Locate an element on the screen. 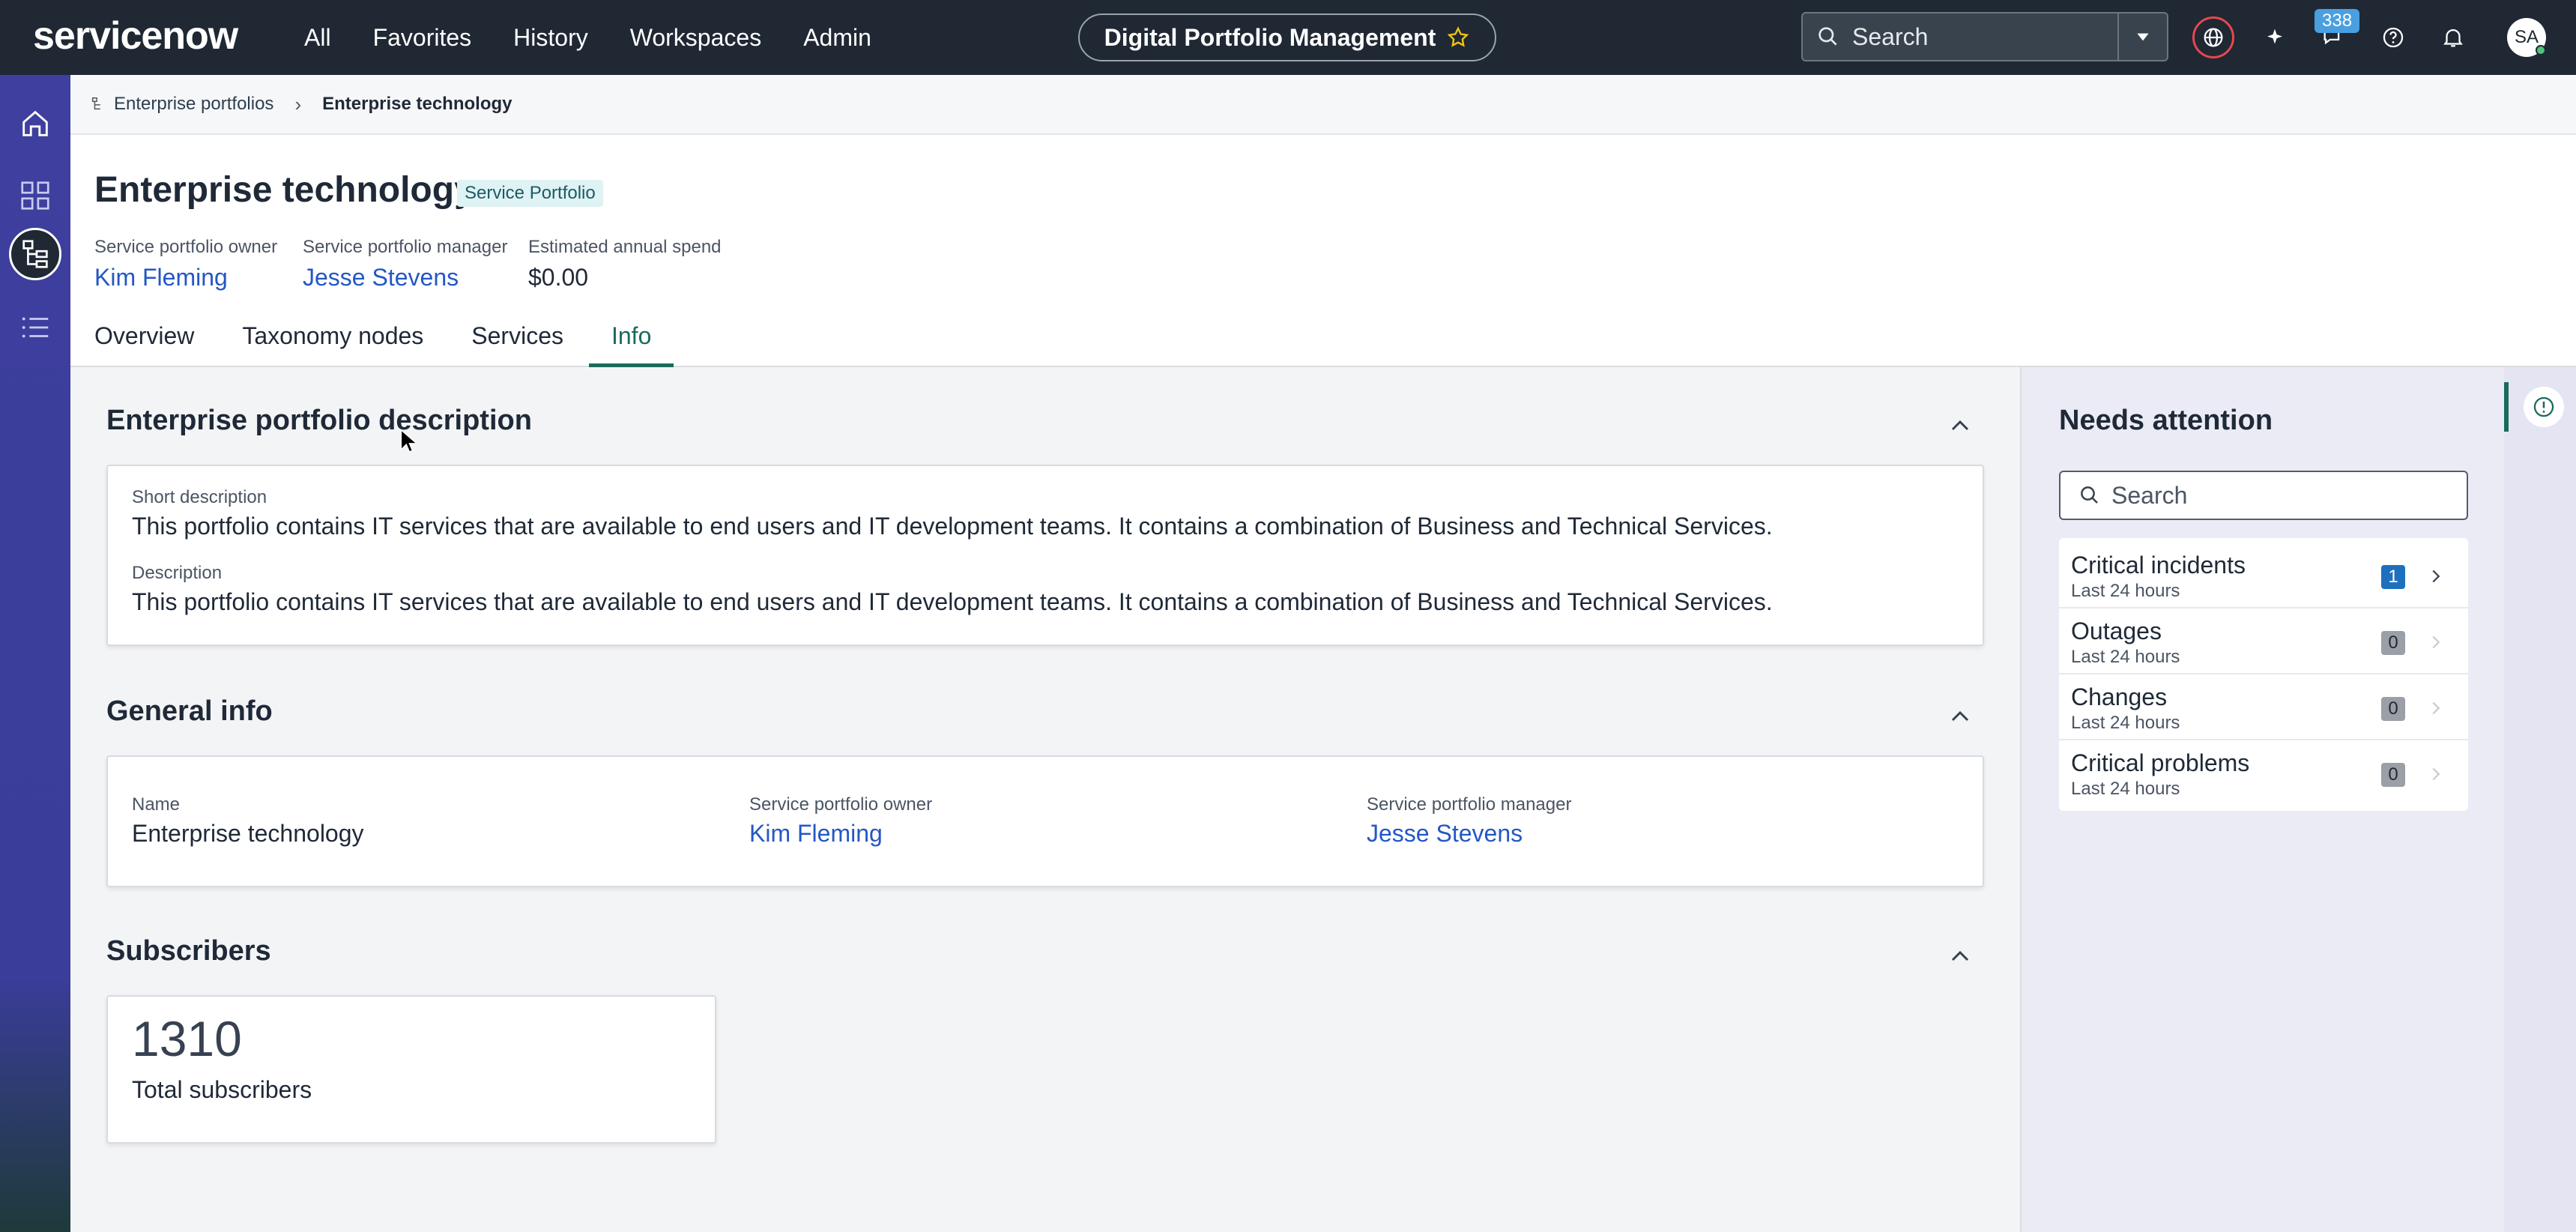 This screenshot has height=1232, width=2576. breadcrumb-current: Enterprise technology is located at coordinates (417, 104).